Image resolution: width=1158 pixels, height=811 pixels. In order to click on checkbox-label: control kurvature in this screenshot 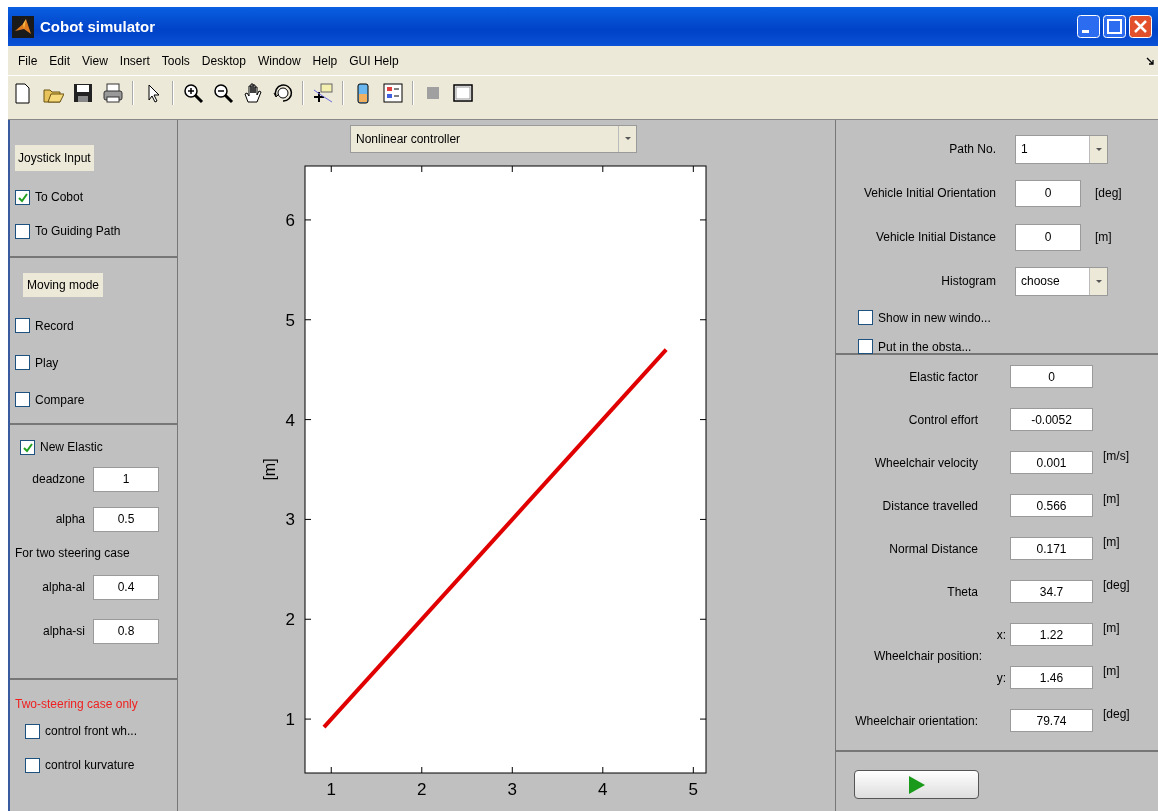, I will do `click(90, 765)`.